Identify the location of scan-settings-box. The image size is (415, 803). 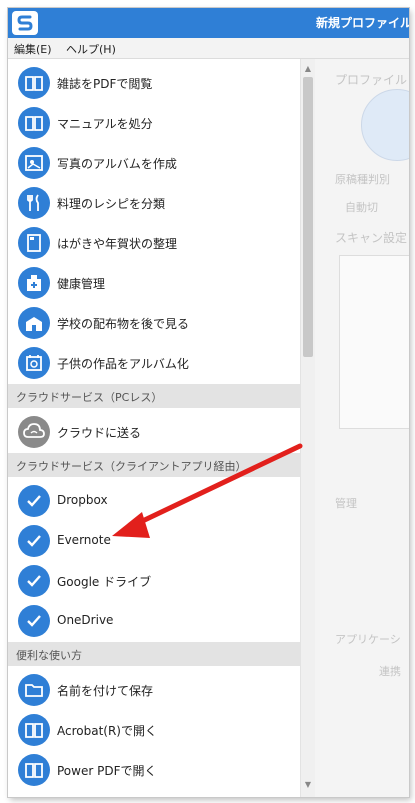
(374, 342).